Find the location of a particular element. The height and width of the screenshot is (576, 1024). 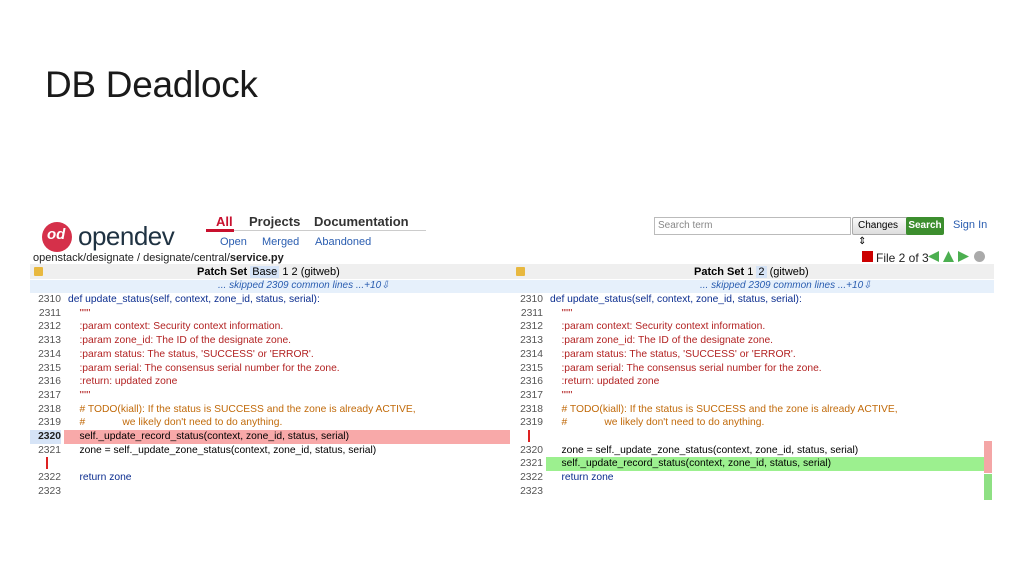

menu-documentation: Documentation is located at coordinates (361, 221).